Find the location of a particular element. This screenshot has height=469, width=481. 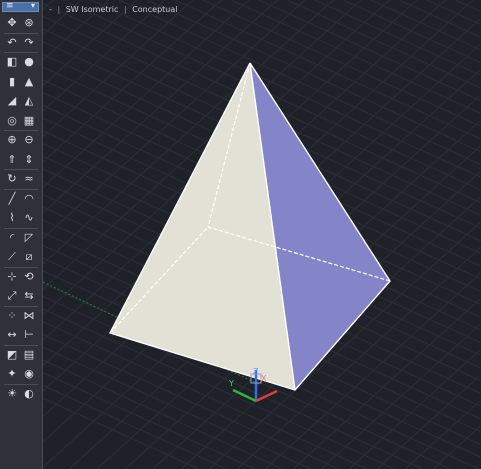

ucs-x-label: X is located at coordinates (264, 378).